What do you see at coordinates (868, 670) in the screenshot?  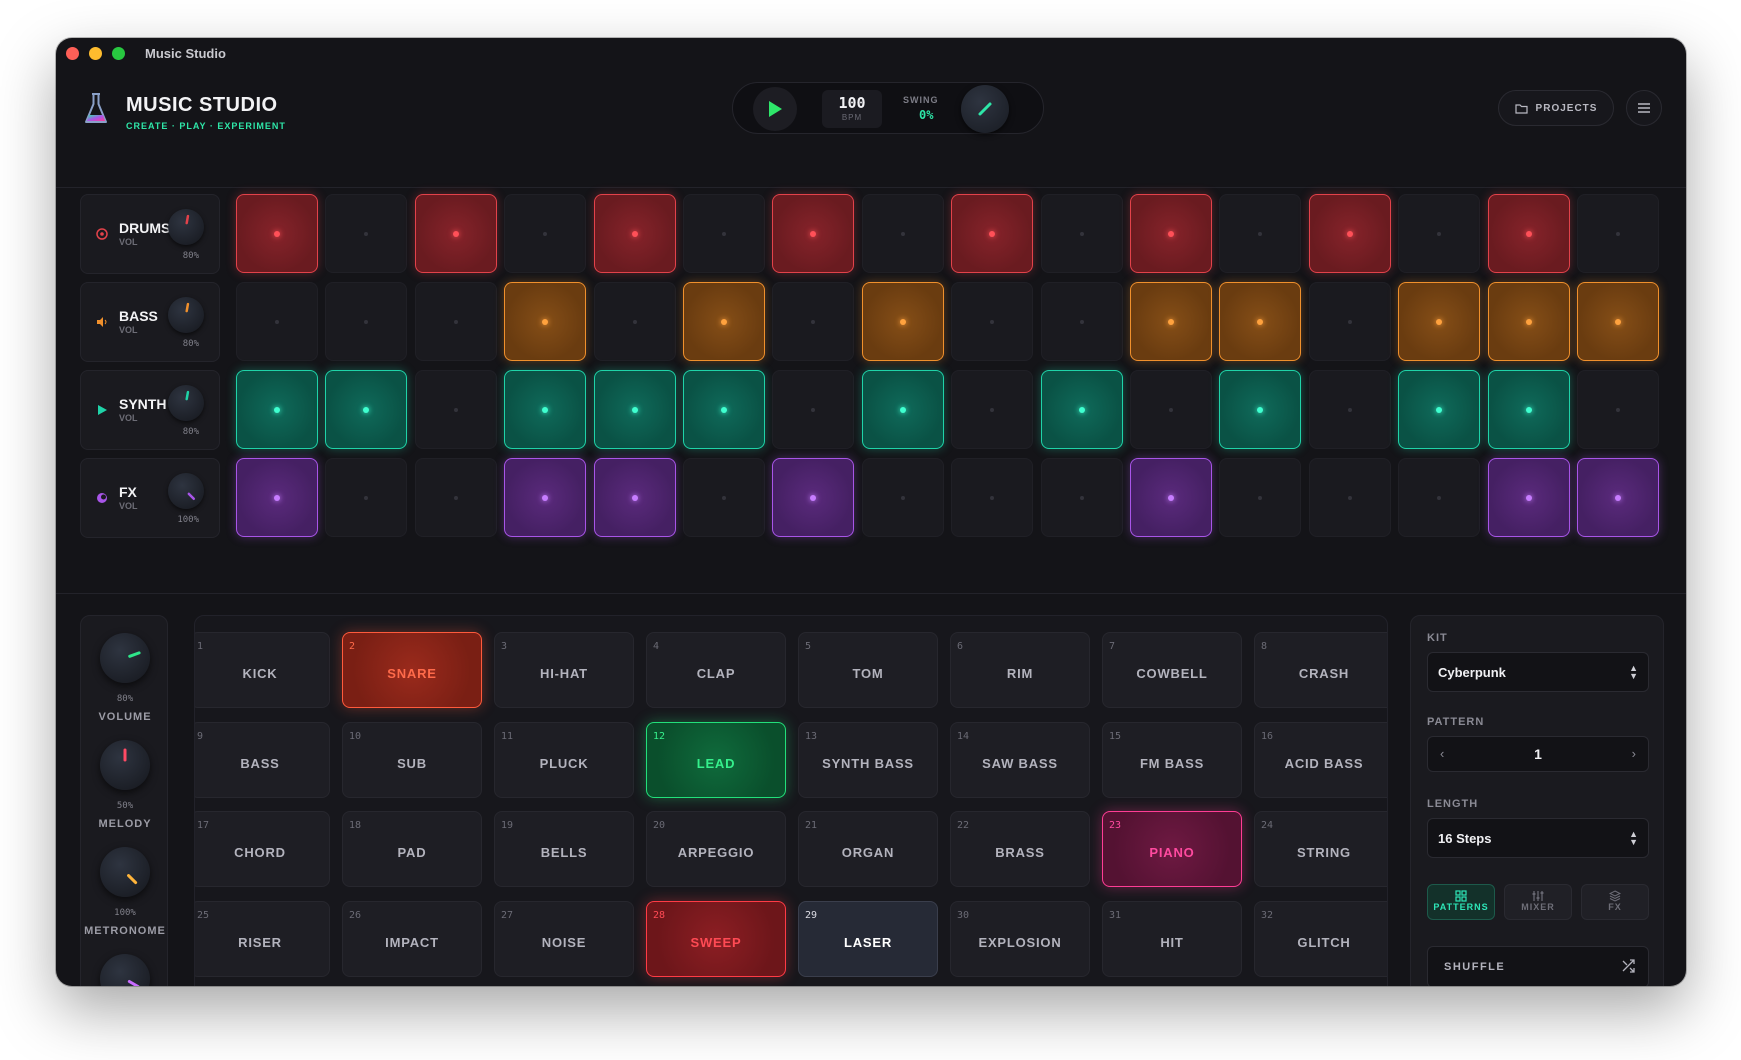 I see `pad-tom: 5 TOM` at bounding box center [868, 670].